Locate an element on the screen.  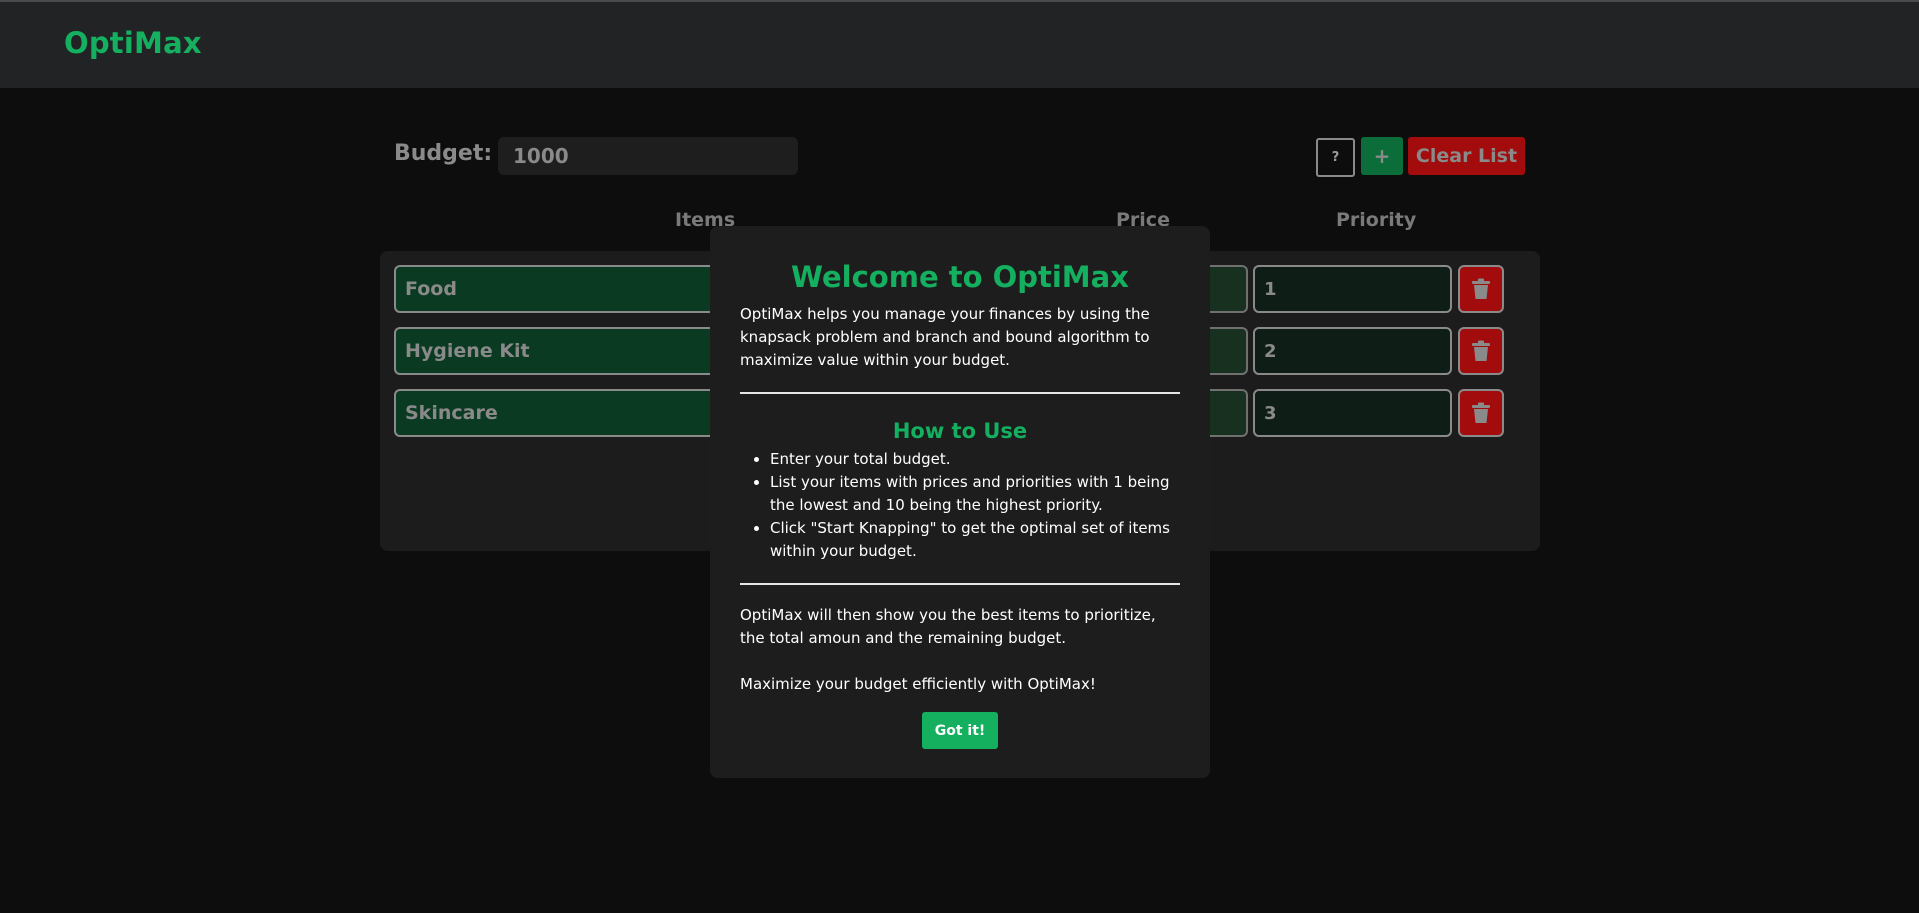
clear-list-button: Clear List is located at coordinates (1466, 156).